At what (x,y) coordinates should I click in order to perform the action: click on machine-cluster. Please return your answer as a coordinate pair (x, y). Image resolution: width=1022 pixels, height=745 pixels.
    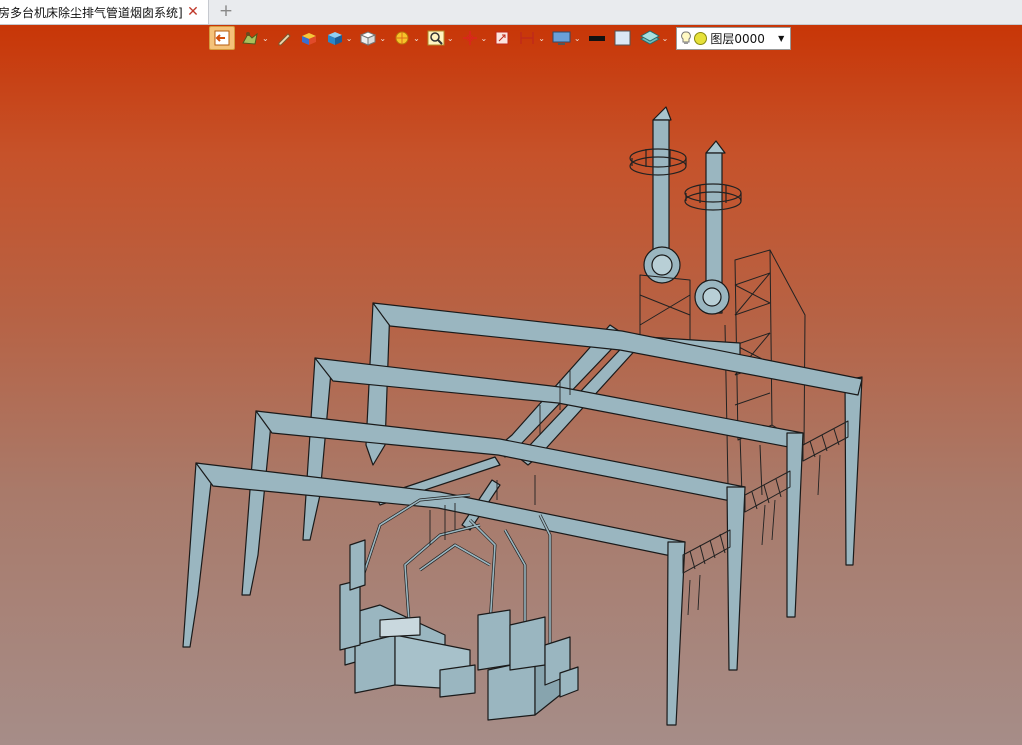
    Looking at the image, I should click on (459, 630).